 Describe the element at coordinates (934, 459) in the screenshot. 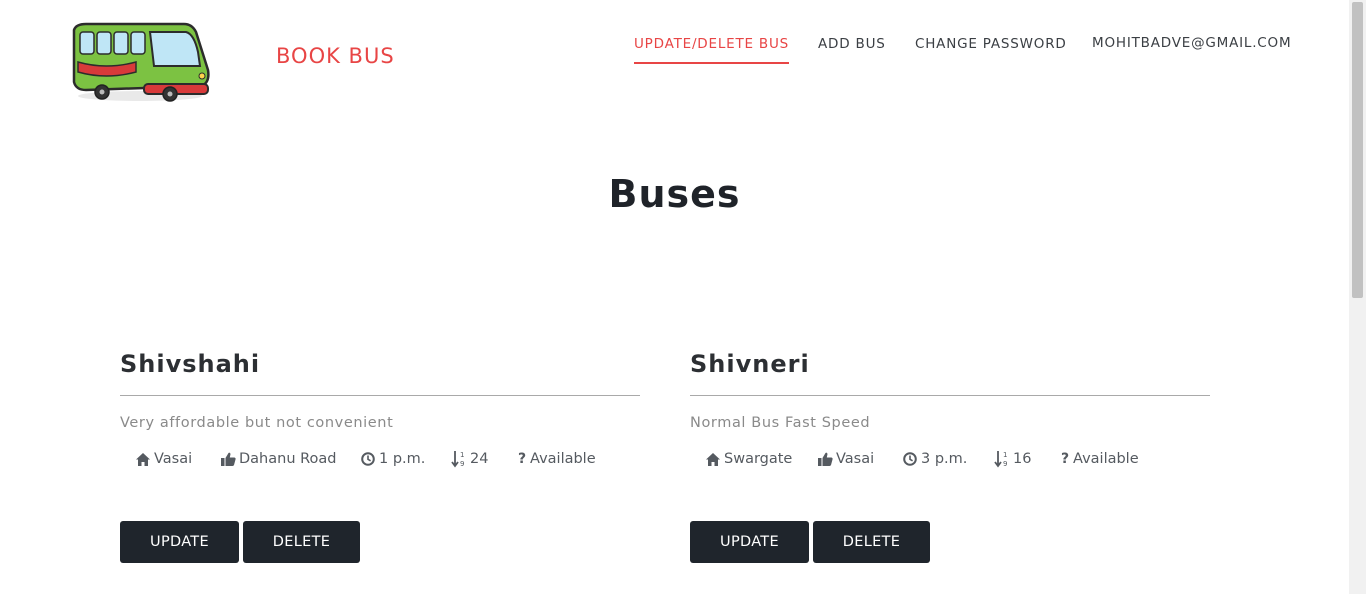

I see `bus-time: 3 p.m.` at that location.